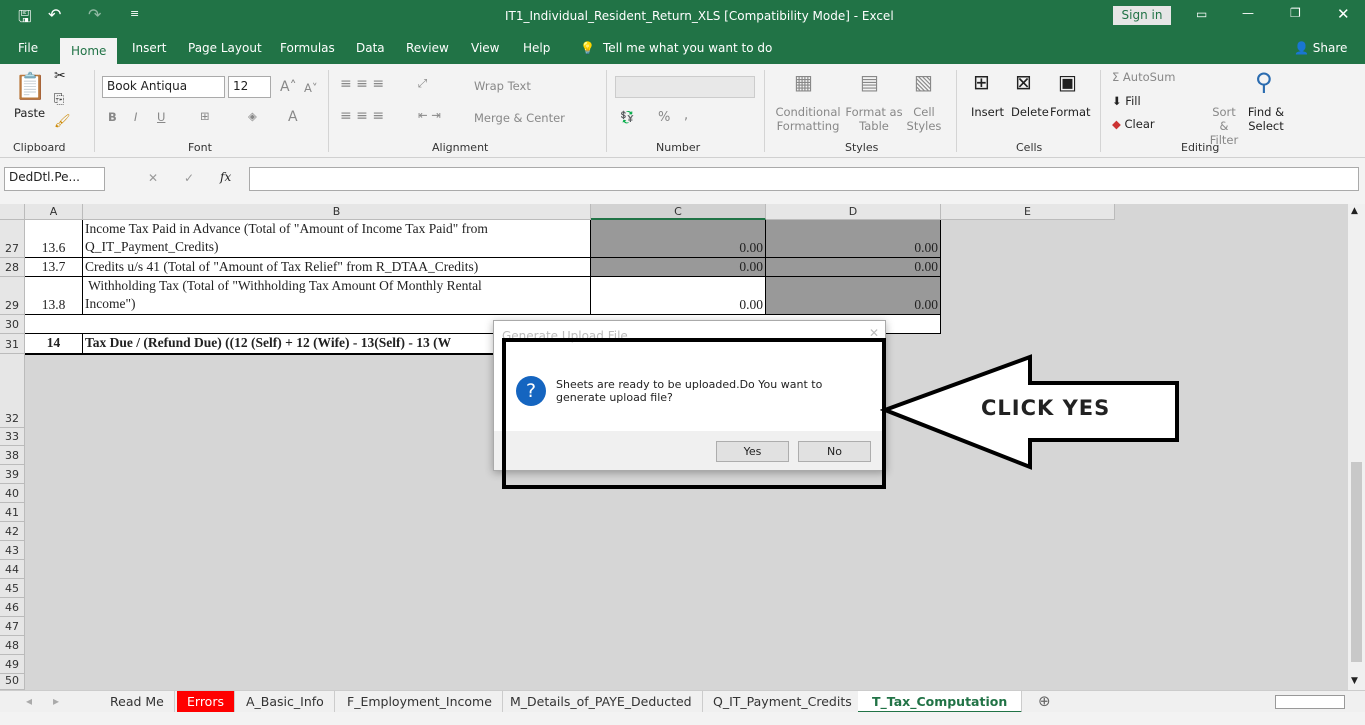  What do you see at coordinates (59, 99) in the screenshot?
I see `copy-icon: ⎘` at bounding box center [59, 99].